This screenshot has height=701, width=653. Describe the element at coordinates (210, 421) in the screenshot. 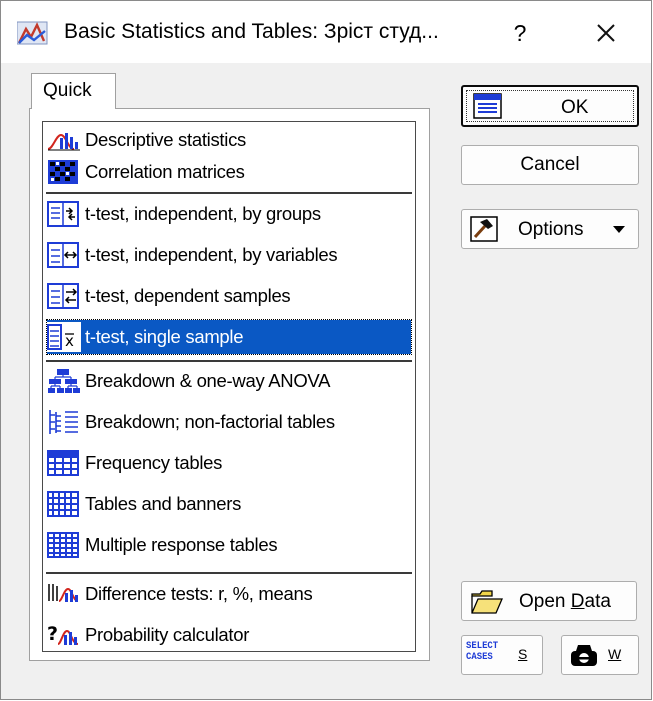

I see `list-item-label: Breakdown; non-factorial tables` at that location.